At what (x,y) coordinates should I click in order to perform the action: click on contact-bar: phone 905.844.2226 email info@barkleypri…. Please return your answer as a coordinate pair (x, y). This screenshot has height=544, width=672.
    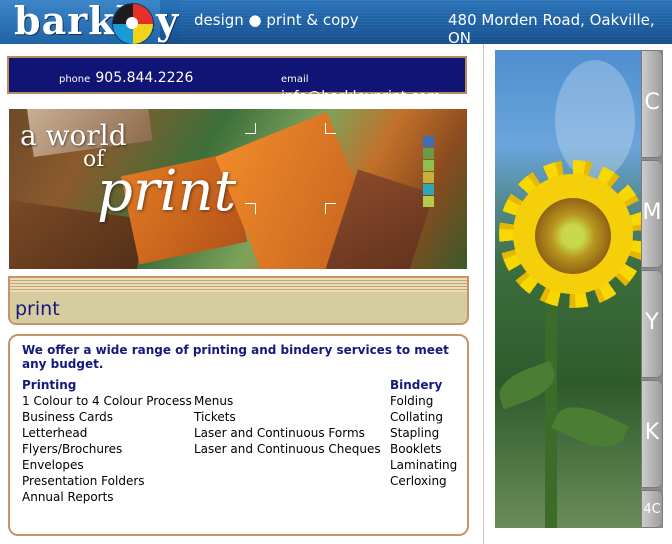
    Looking at the image, I should click on (237, 80).